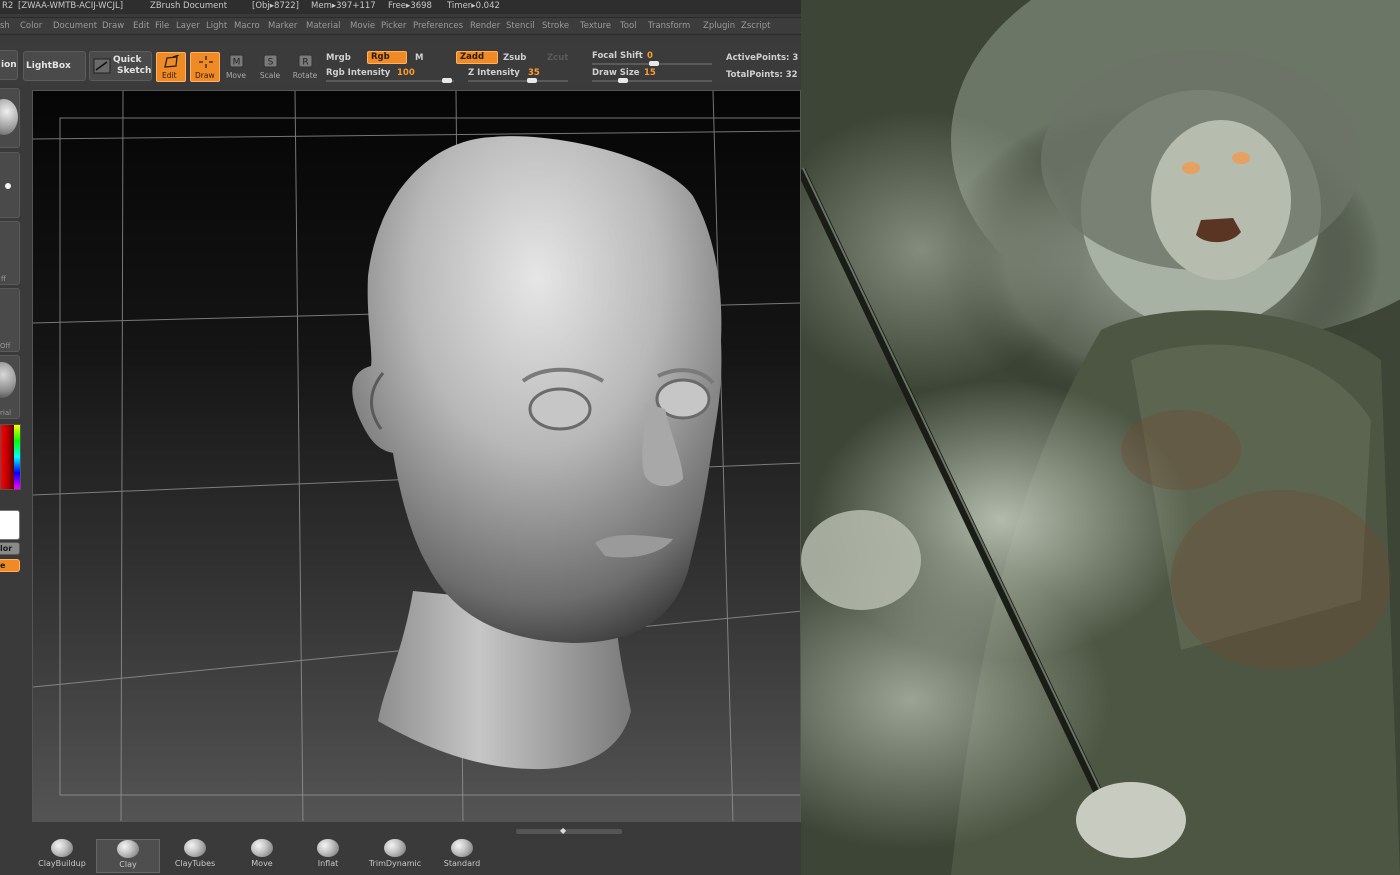 The image size is (1400, 875). I want to click on brush-label: Clay, so click(128, 864).